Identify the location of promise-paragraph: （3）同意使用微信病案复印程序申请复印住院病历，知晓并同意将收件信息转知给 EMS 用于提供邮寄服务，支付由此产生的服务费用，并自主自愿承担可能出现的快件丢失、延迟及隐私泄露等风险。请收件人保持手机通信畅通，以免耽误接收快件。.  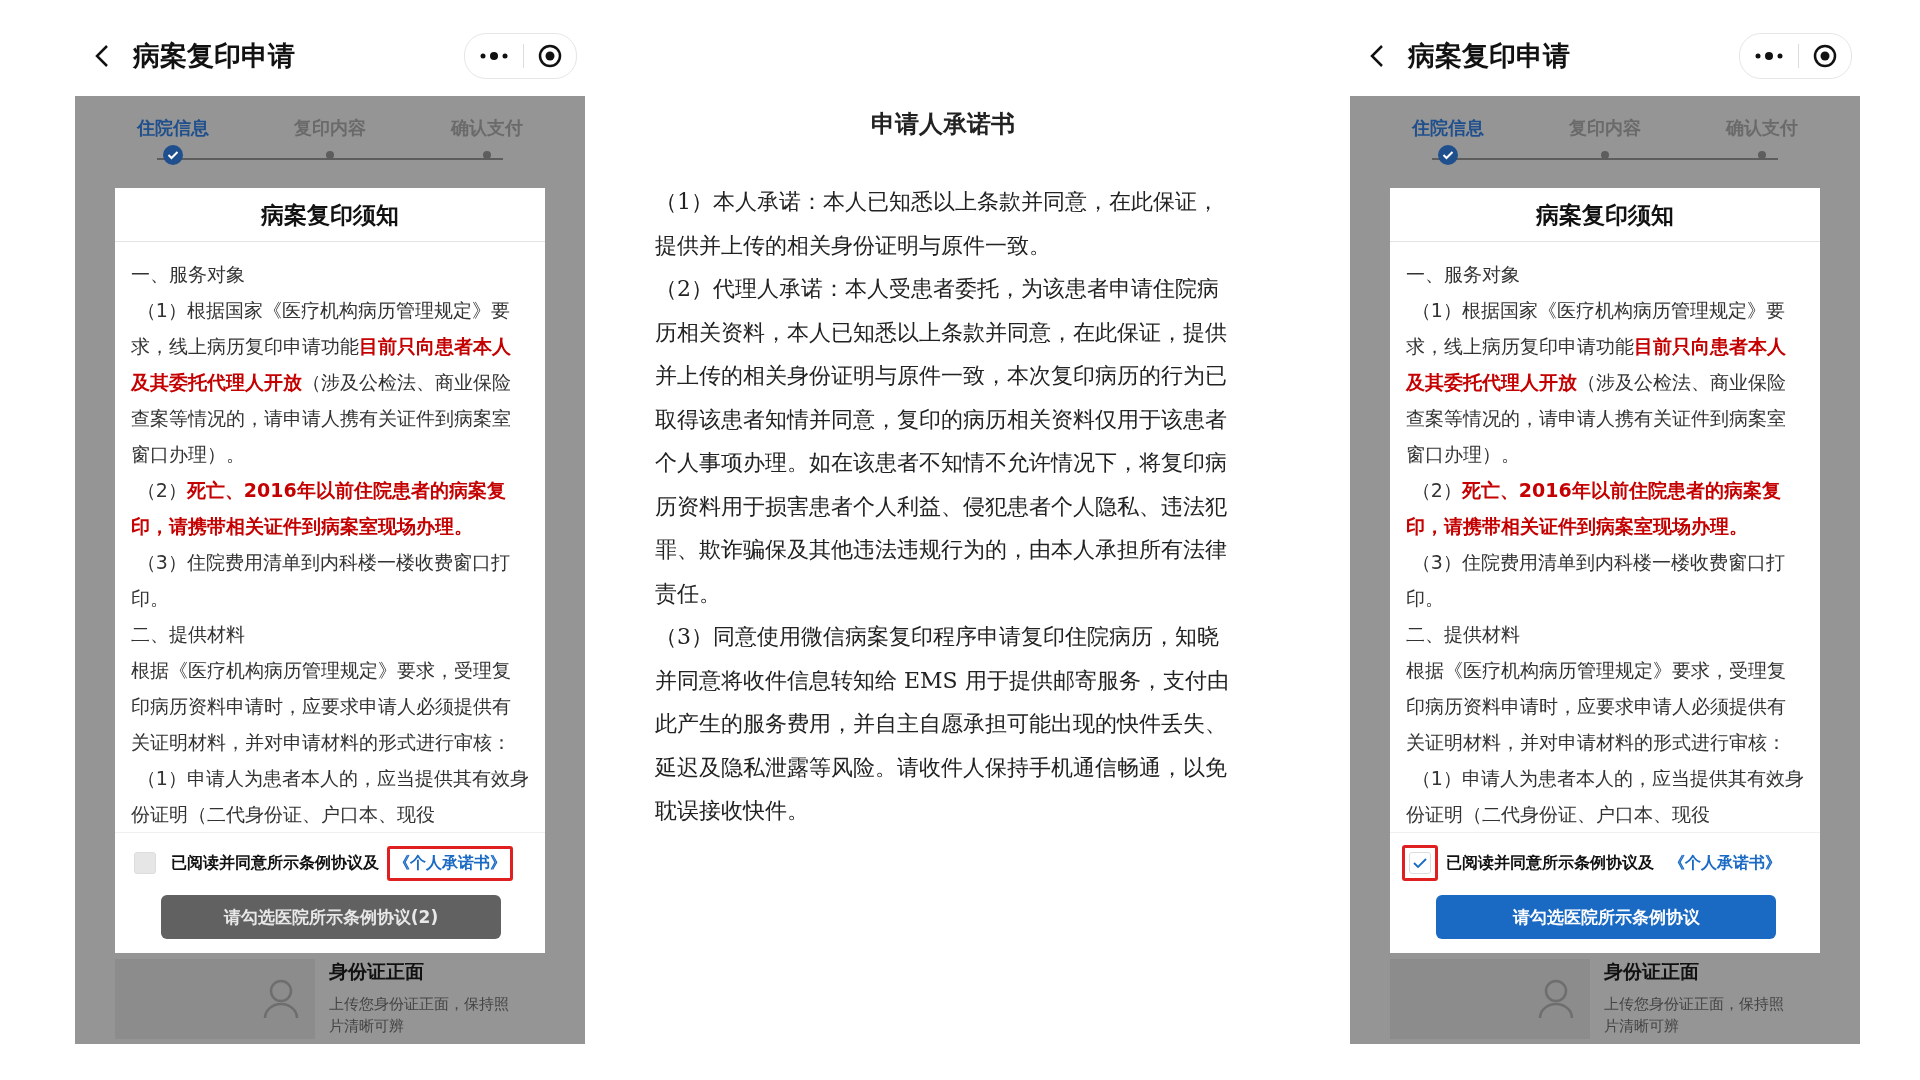
(942, 724).